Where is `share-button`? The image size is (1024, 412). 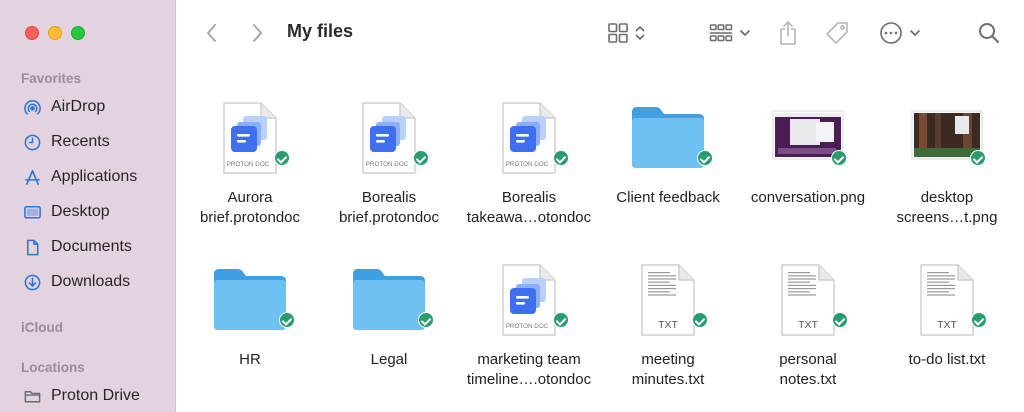
share-button is located at coordinates (788, 33).